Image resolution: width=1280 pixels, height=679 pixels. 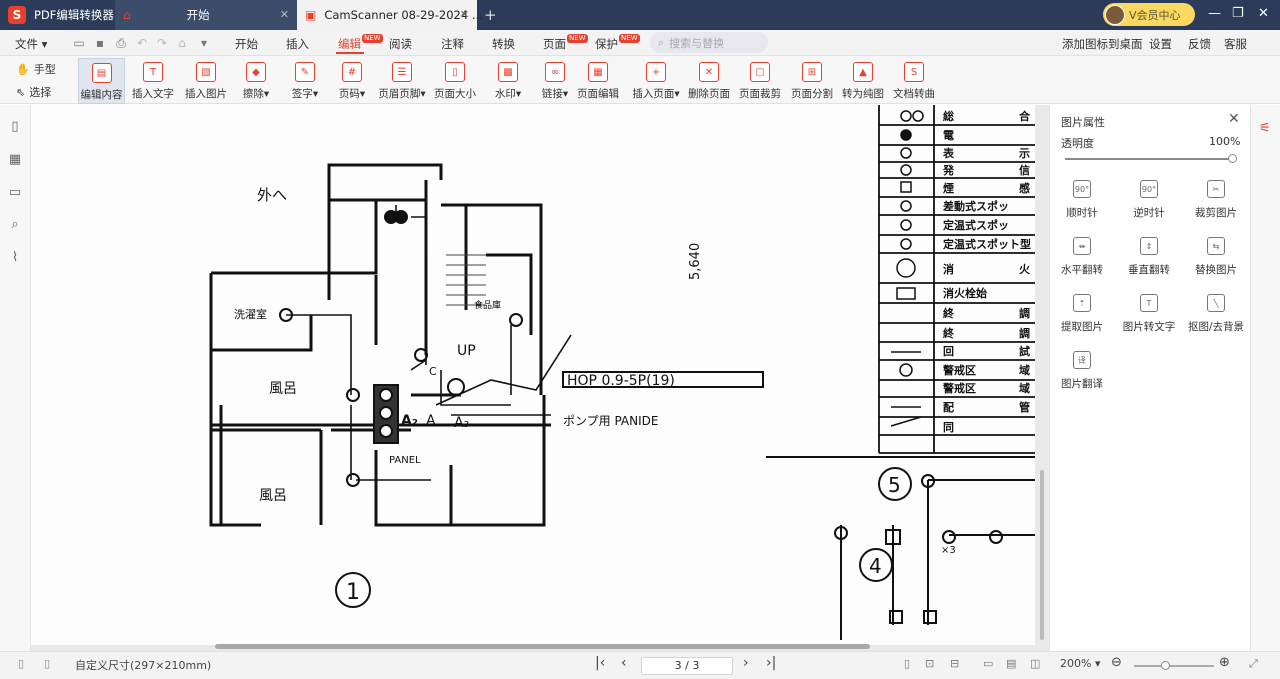 What do you see at coordinates (206, 15) in the screenshot?
I see `tab-home: ⌂ 开始 ✕` at bounding box center [206, 15].